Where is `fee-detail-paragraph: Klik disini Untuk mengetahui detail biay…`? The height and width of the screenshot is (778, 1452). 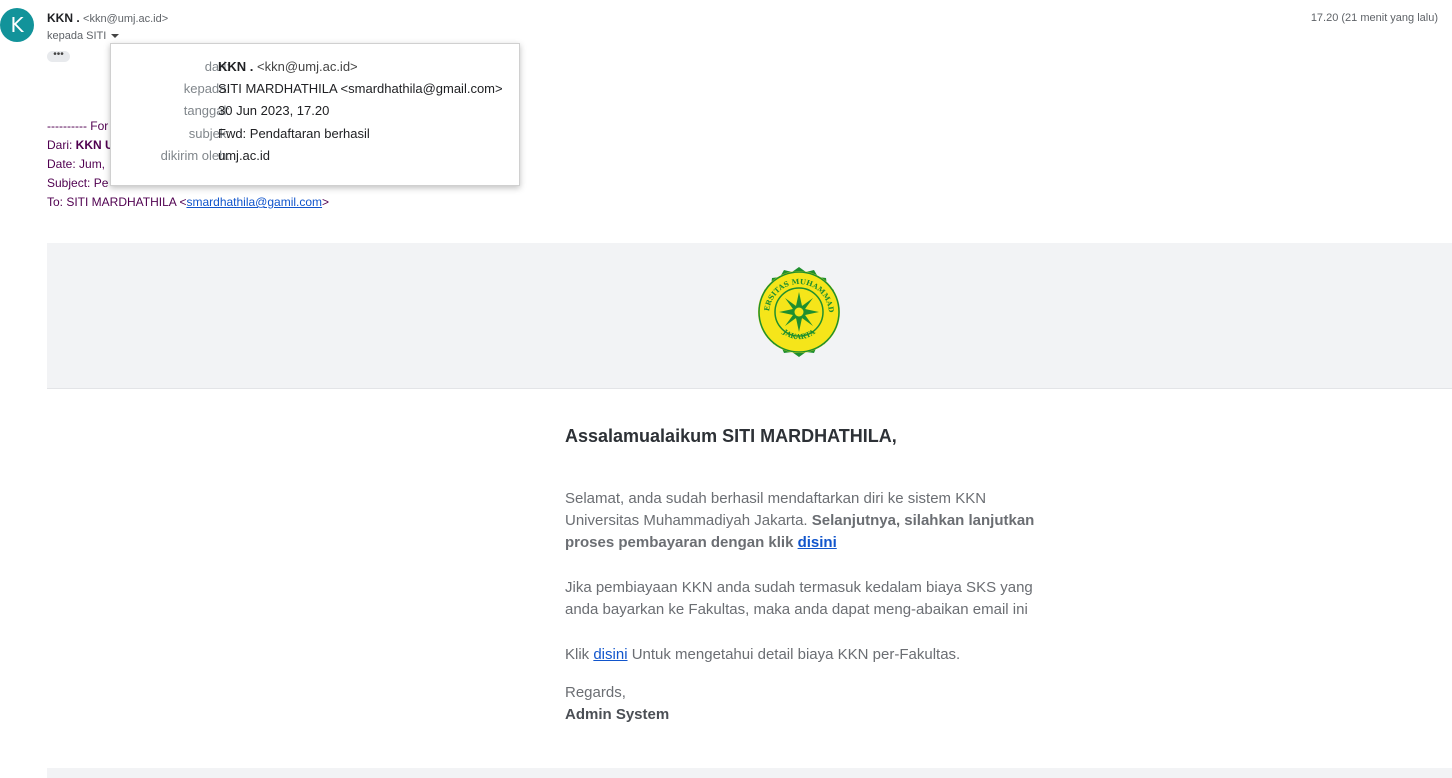 fee-detail-paragraph: Klik disini Untuk mengetahui detail biay… is located at coordinates (805, 655).